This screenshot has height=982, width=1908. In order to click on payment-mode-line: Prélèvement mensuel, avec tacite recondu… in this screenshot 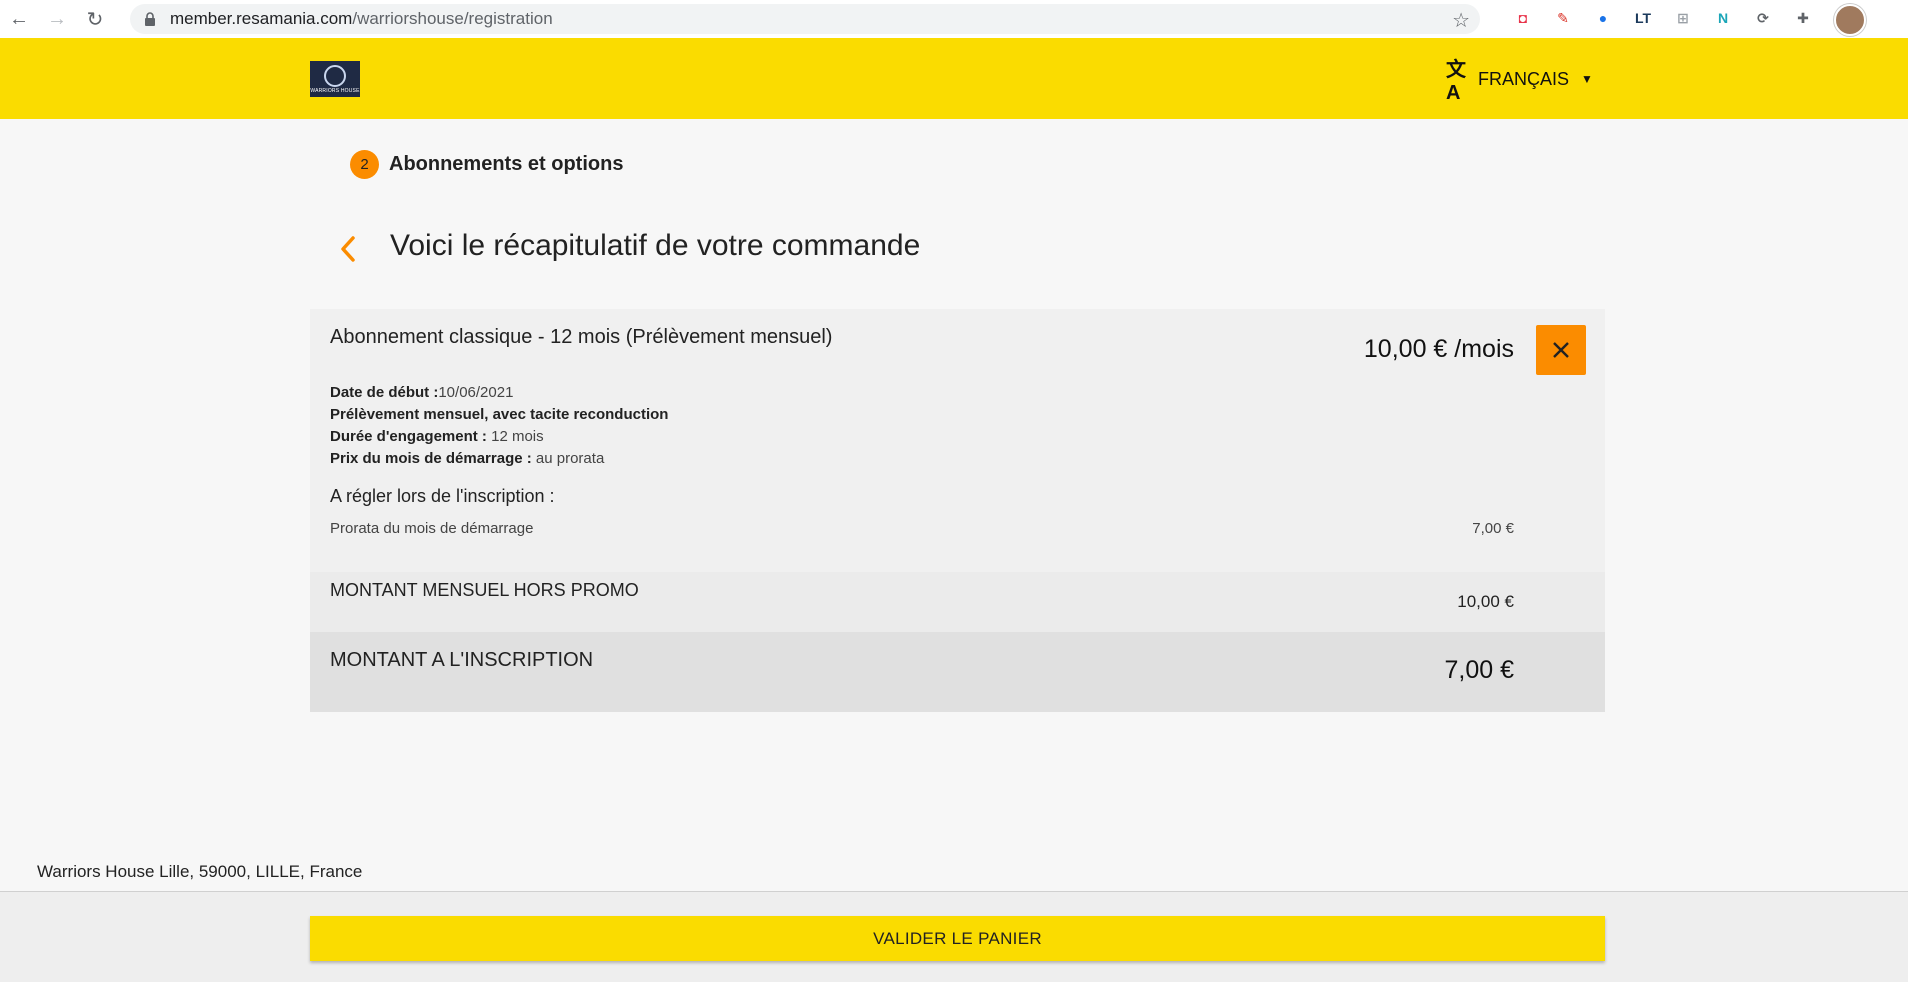, I will do `click(499, 414)`.